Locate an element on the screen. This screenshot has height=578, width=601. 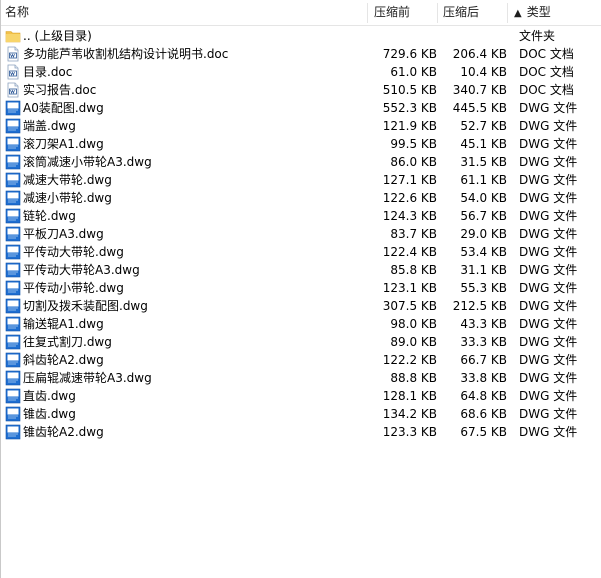
file-original-size: 122.4 KB is located at coordinates (409, 252).